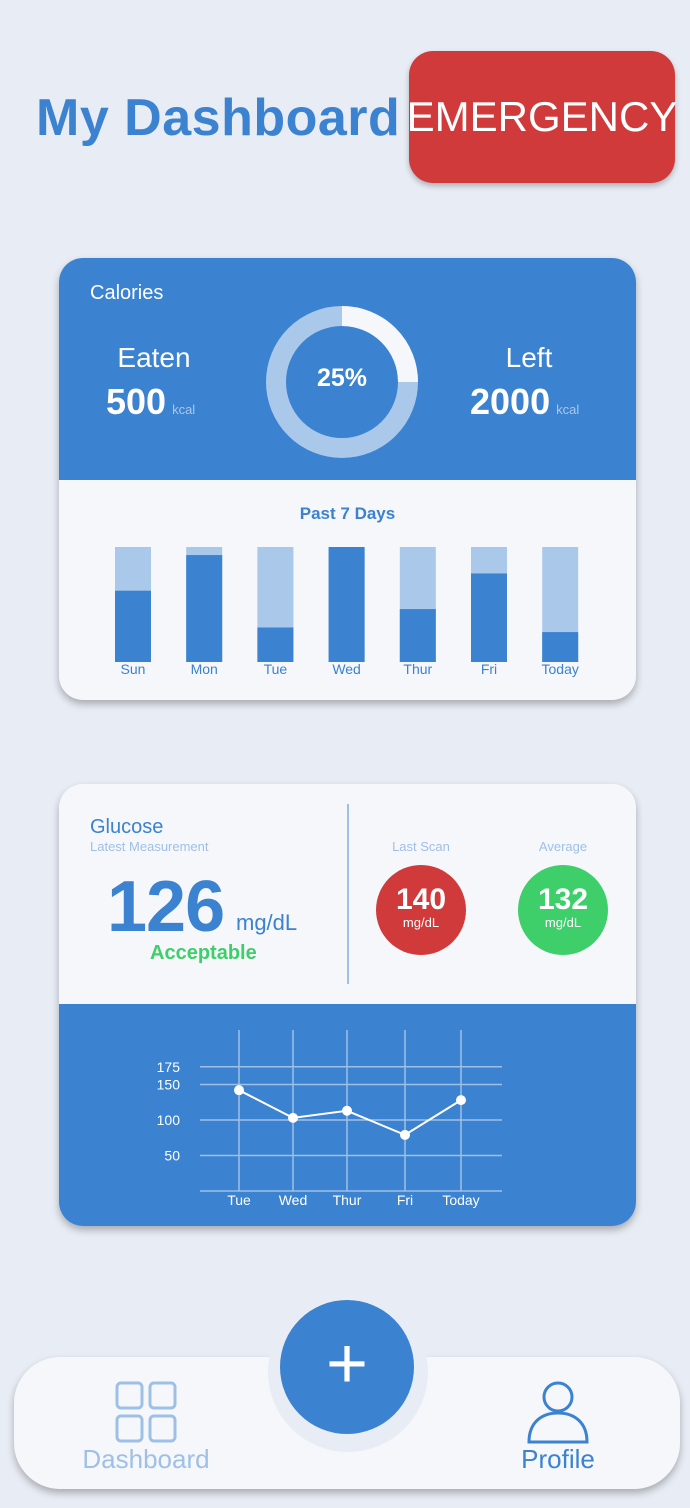 This screenshot has width=690, height=1508. I want to click on x-tick-label-fri: Fri, so click(405, 1200).